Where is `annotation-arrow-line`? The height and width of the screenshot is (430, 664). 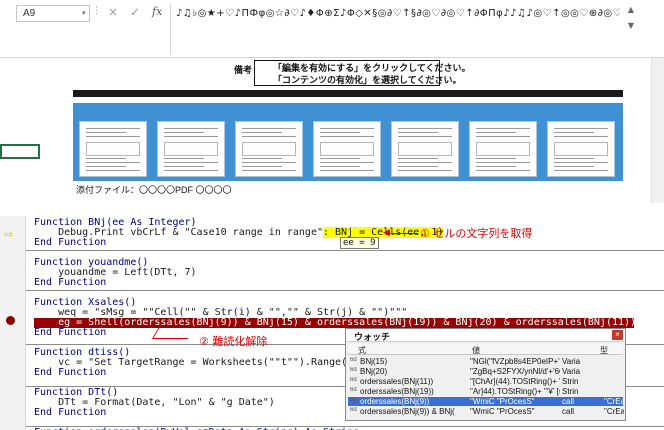 annotation-arrow-line is located at coordinates (403, 233).